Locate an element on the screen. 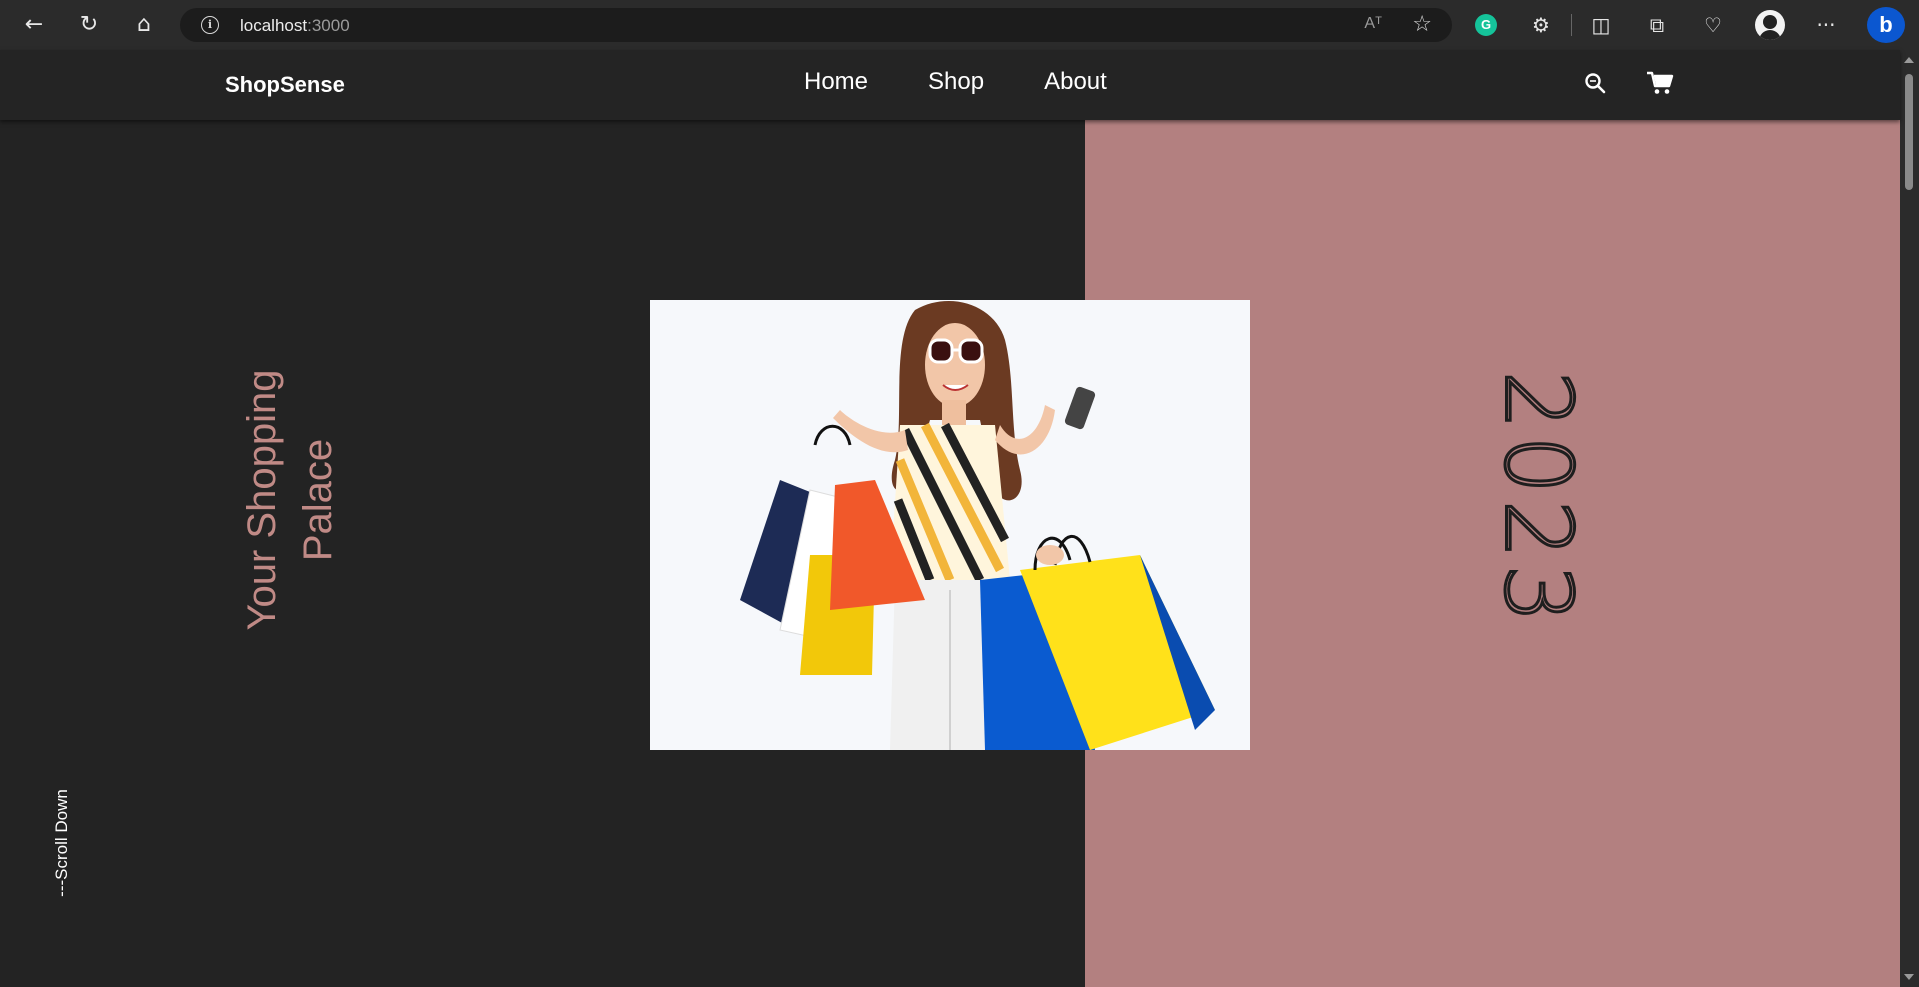 The height and width of the screenshot is (987, 1919). split-screen-icon: ◫ is located at coordinates (1601, 25).